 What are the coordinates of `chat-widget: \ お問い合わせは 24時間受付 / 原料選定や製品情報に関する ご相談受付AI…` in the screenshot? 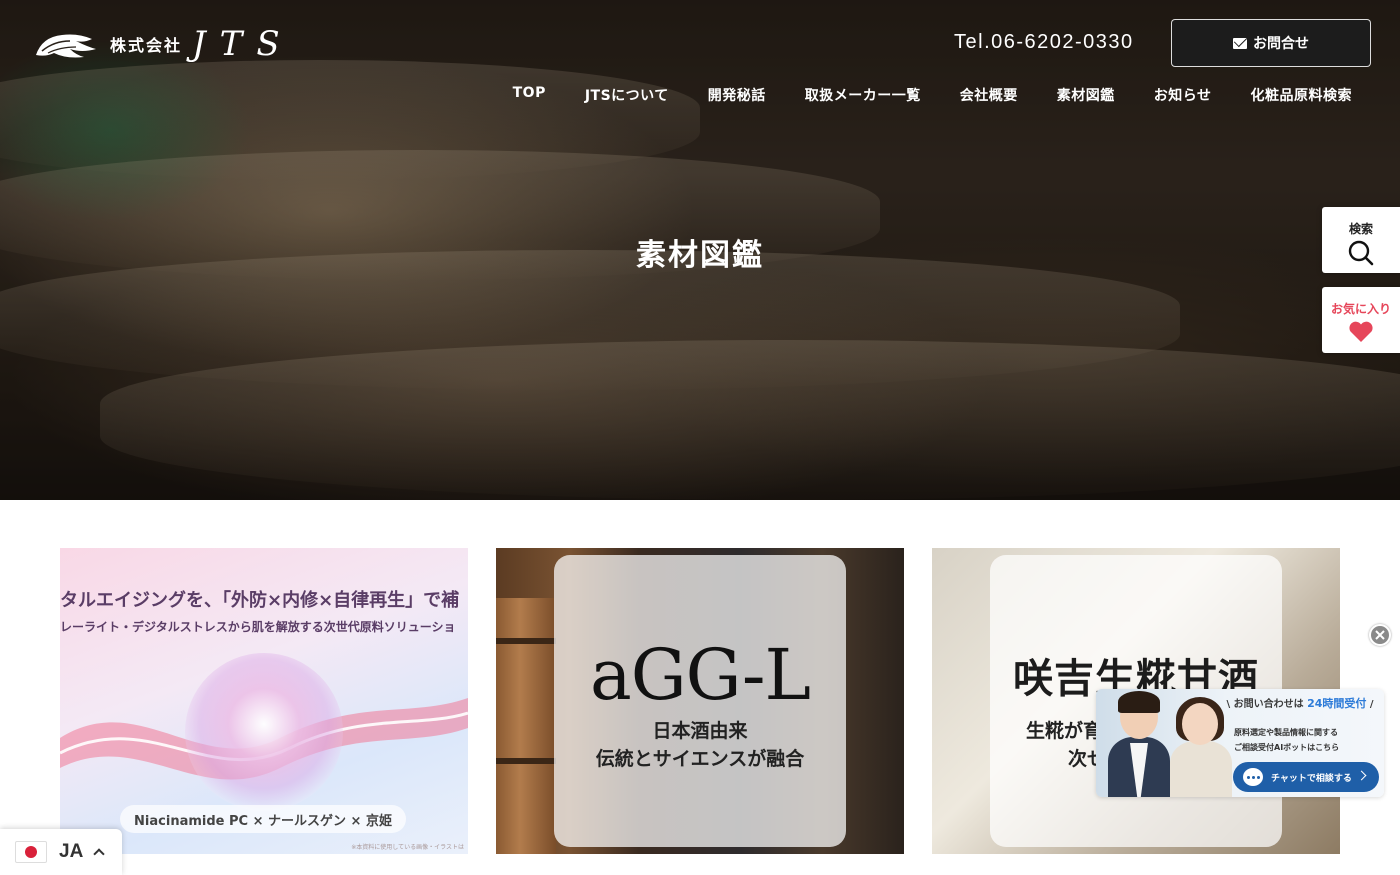 It's located at (1240, 743).